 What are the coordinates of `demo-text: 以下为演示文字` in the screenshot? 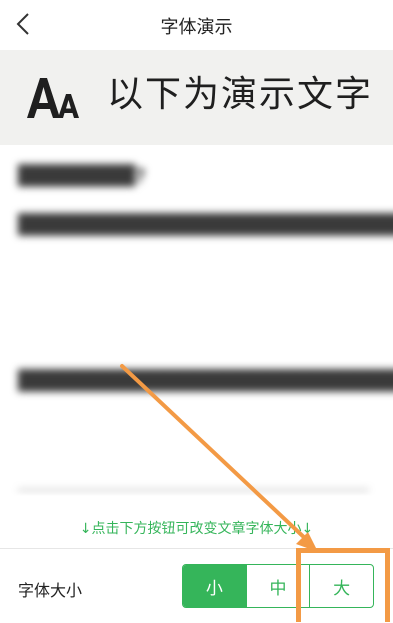 It's located at (240, 94).